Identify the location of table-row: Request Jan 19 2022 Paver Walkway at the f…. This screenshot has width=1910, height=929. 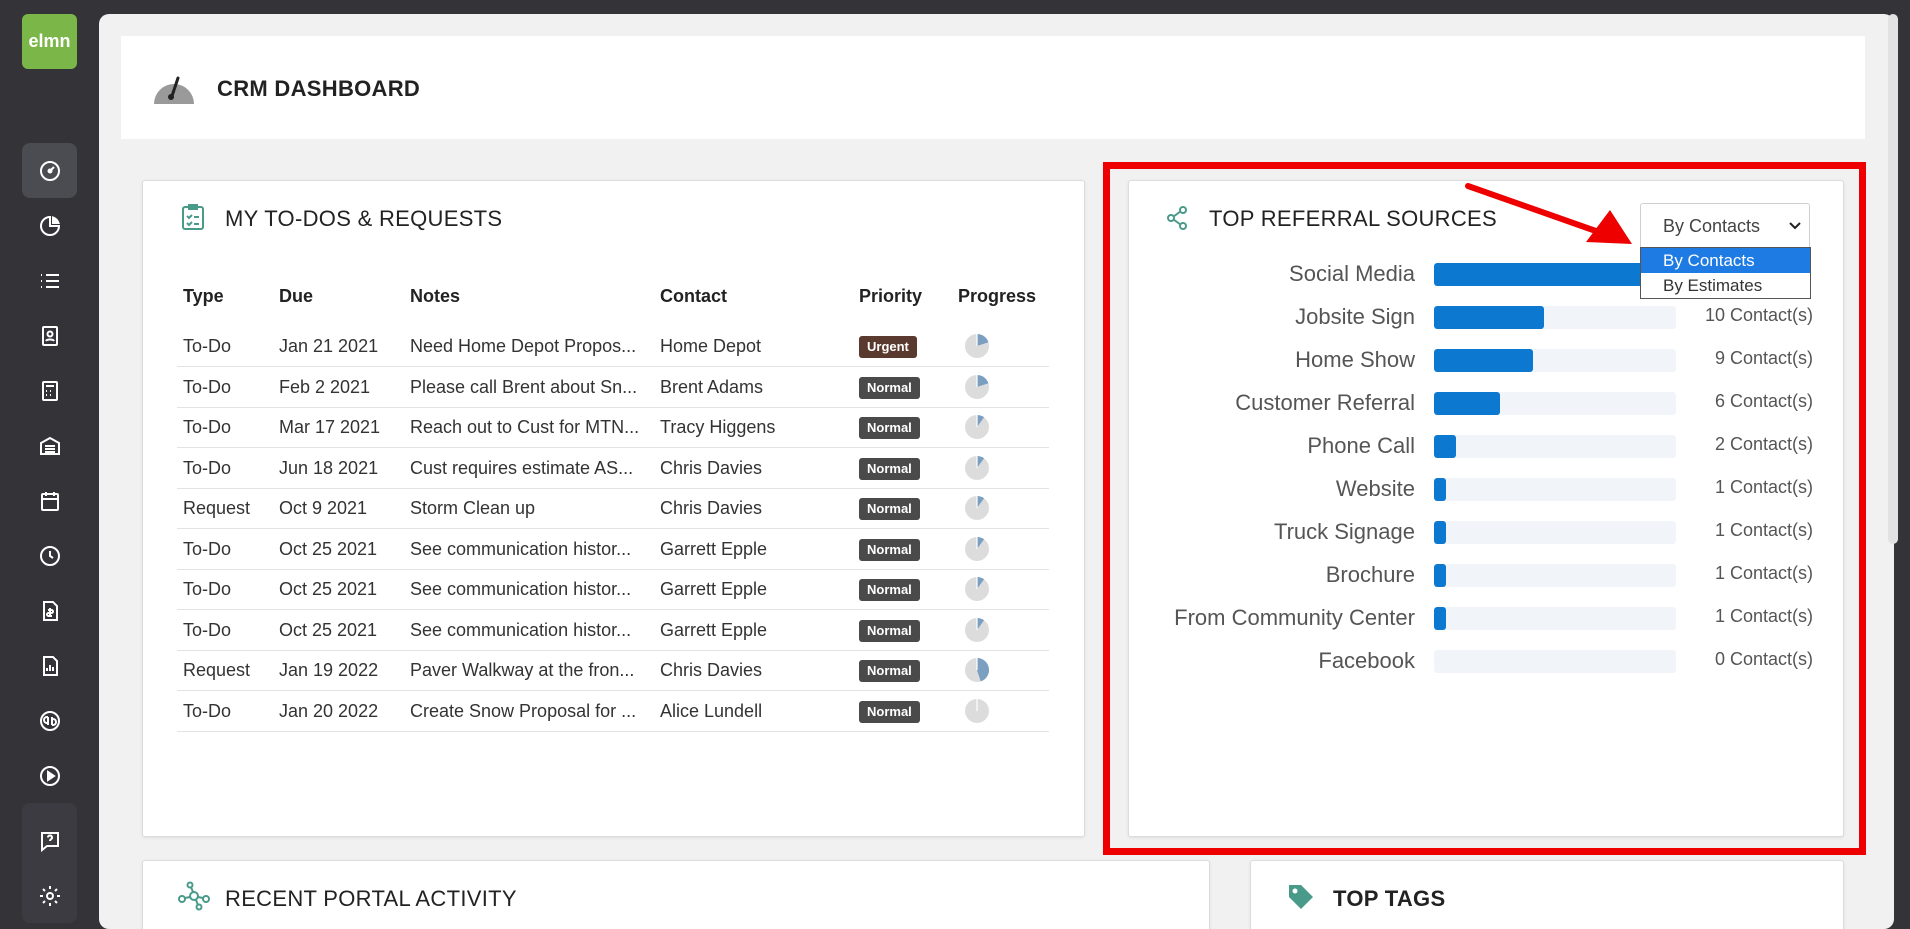
(613, 671).